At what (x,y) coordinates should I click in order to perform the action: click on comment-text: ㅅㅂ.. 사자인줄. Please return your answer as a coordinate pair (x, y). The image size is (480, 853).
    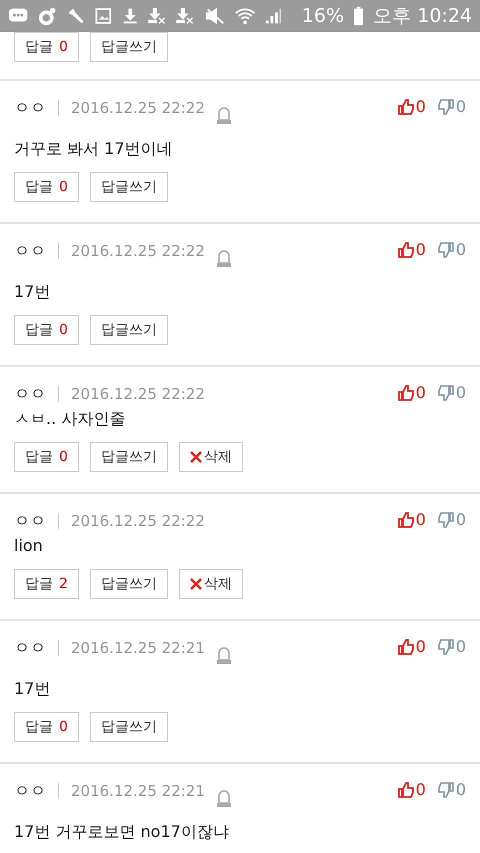
    Looking at the image, I should click on (70, 419).